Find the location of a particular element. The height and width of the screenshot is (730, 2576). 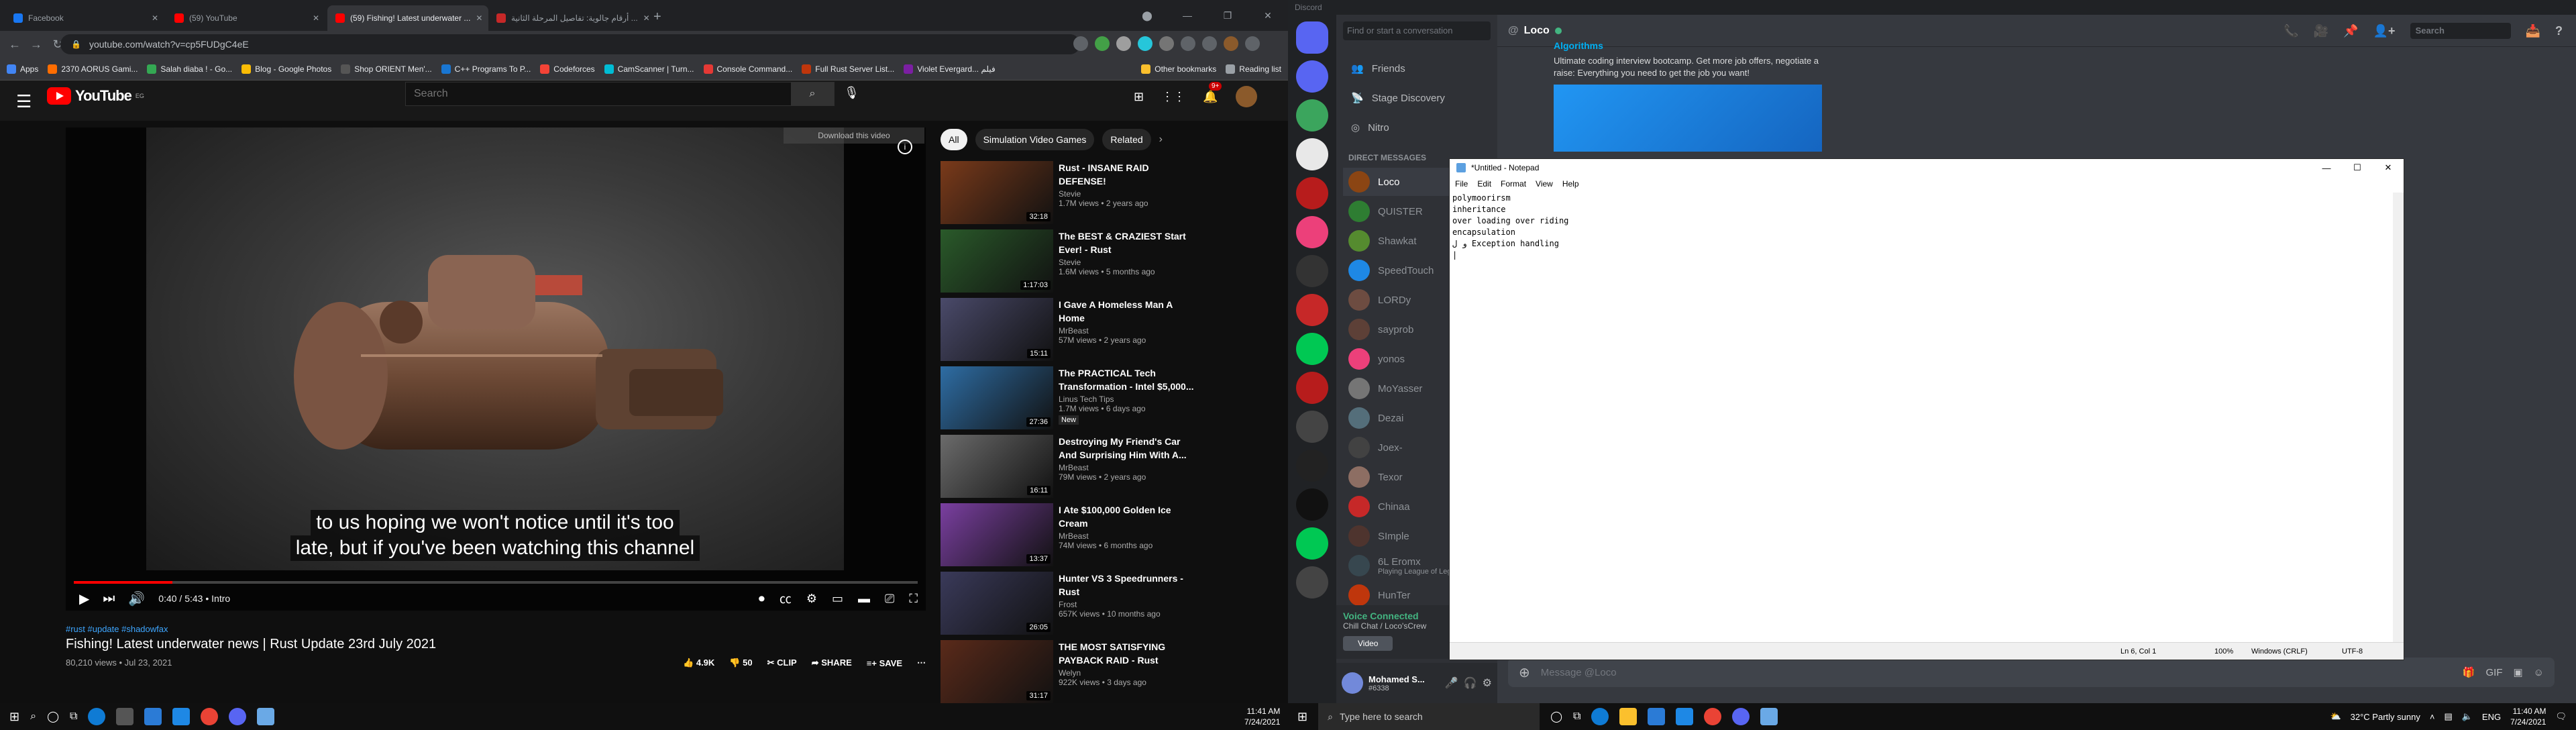

embed-image is located at coordinates (1688, 118).